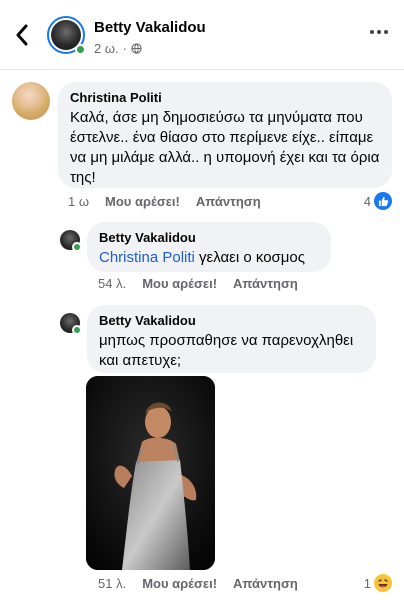 Image resolution: width=404 pixels, height=600 pixels. I want to click on post-header: Betty Vakalidou 2 ω. ·, so click(202, 35).